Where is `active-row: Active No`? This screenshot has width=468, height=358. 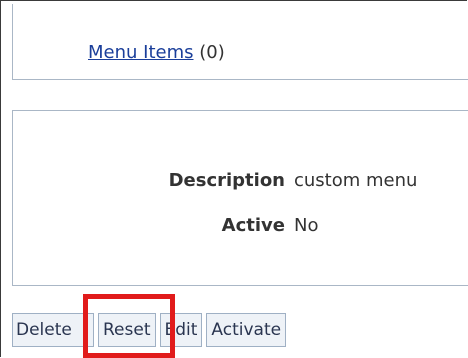
active-row: Active No is located at coordinates (233, 226).